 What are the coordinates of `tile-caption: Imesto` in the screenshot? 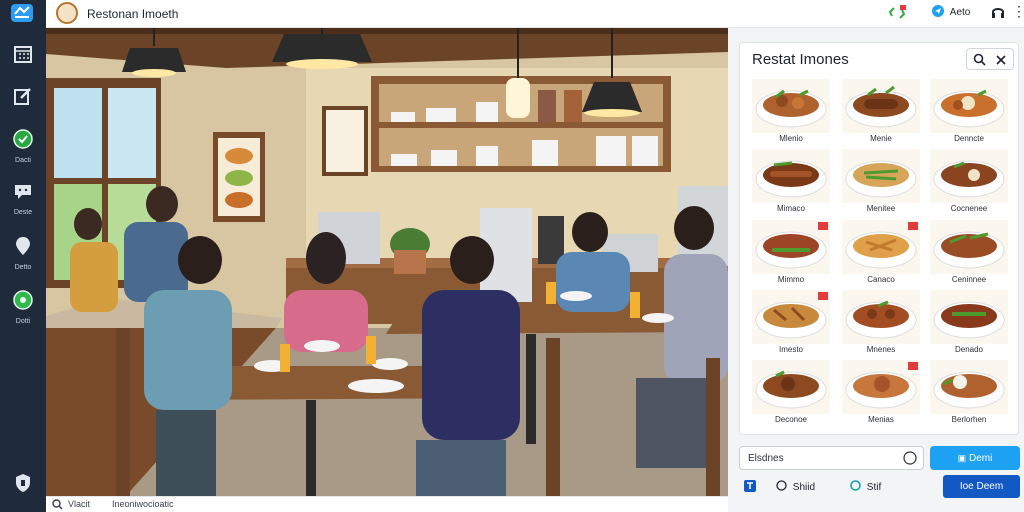 It's located at (790, 349).